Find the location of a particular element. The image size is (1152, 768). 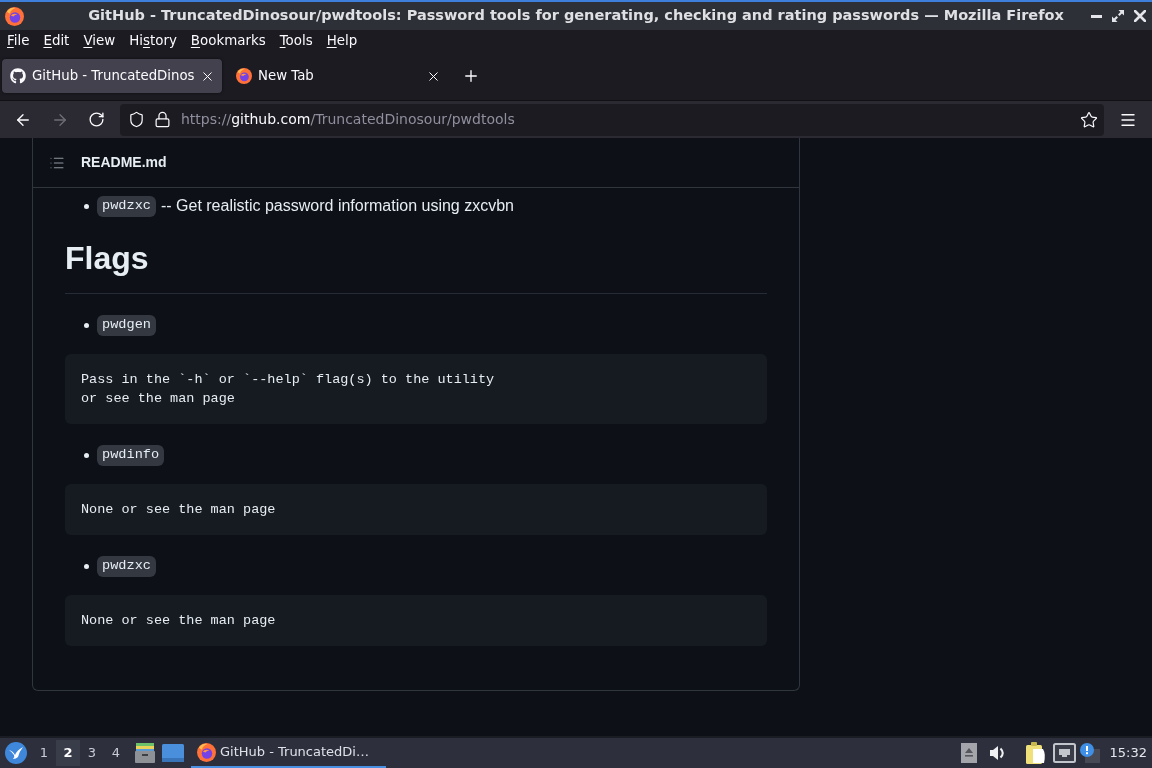

menu-item: View is located at coordinates (99, 41).